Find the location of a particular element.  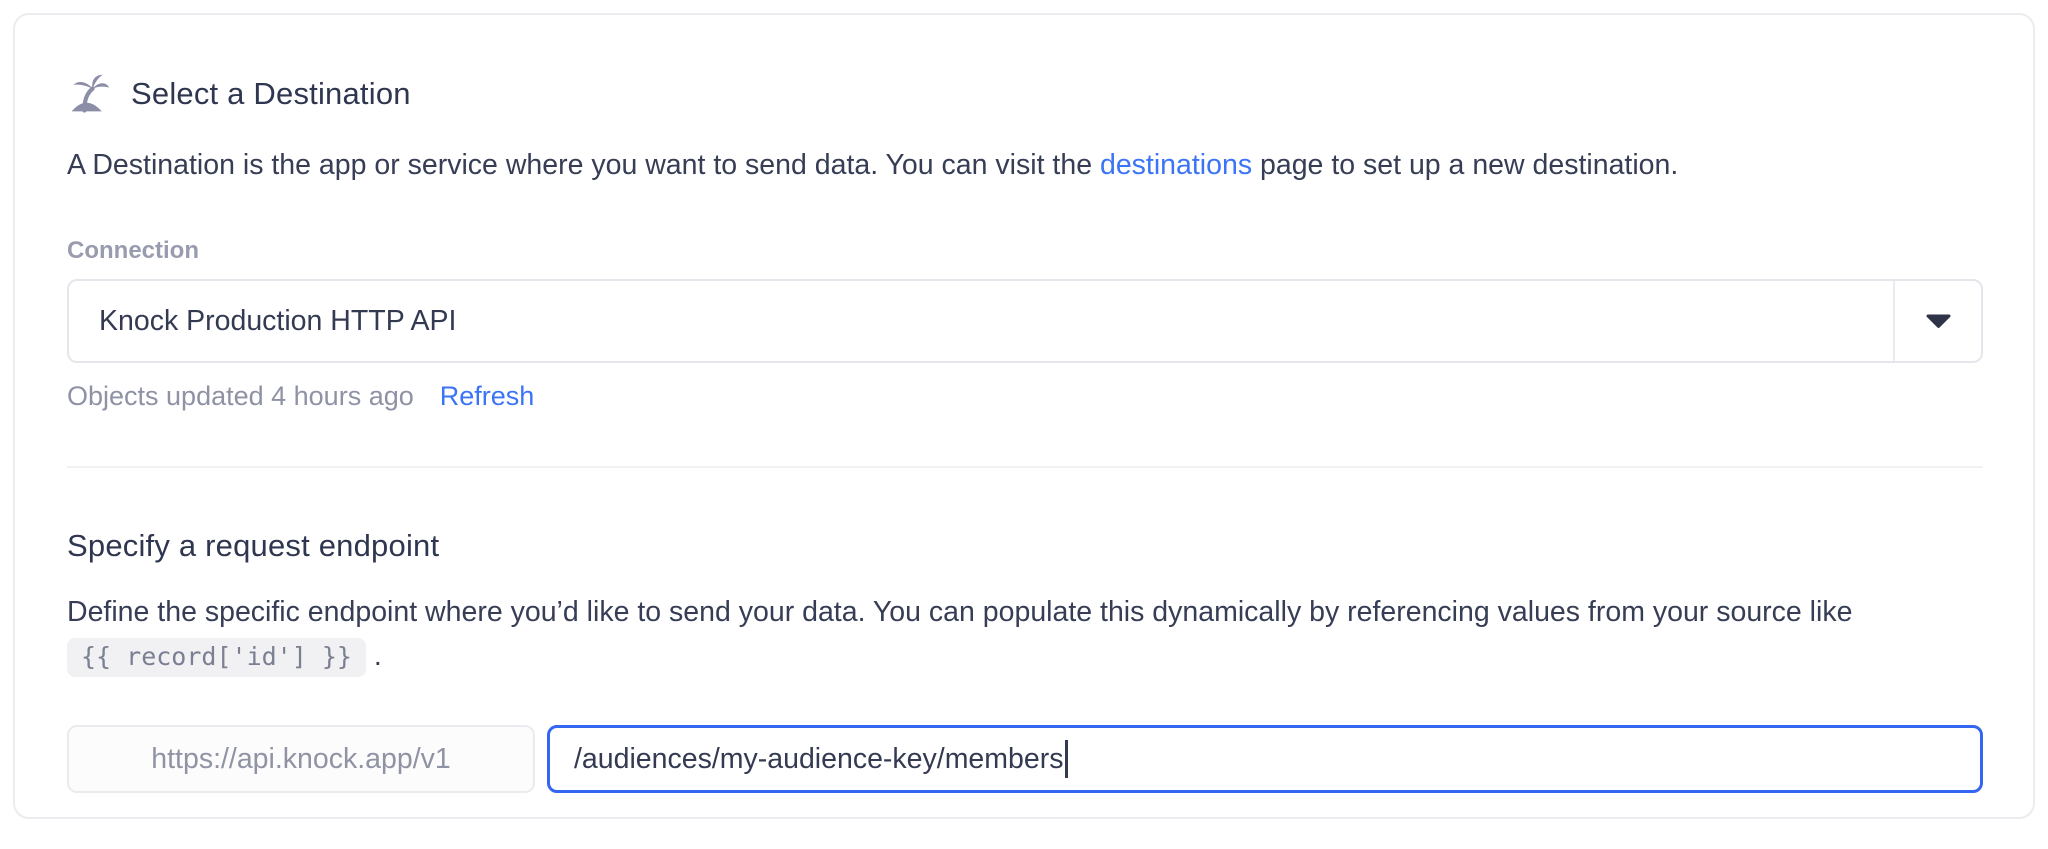

description-text-after: page to set up a new destination. is located at coordinates (1465, 165).